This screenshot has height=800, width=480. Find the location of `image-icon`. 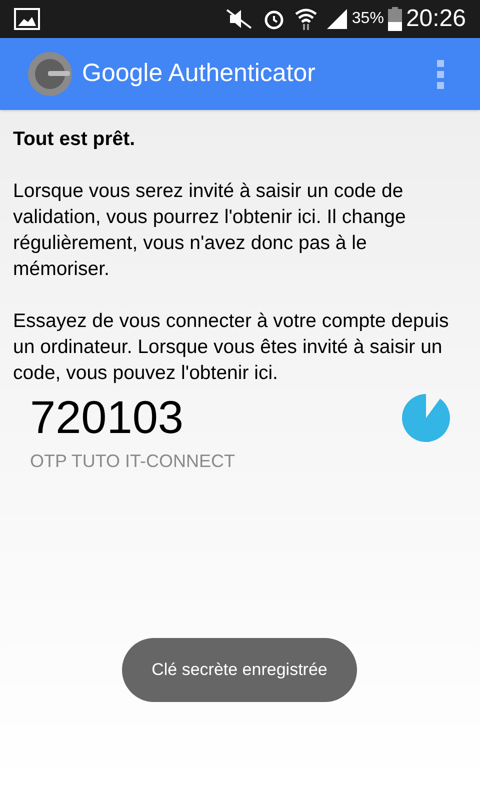

image-icon is located at coordinates (27, 19).